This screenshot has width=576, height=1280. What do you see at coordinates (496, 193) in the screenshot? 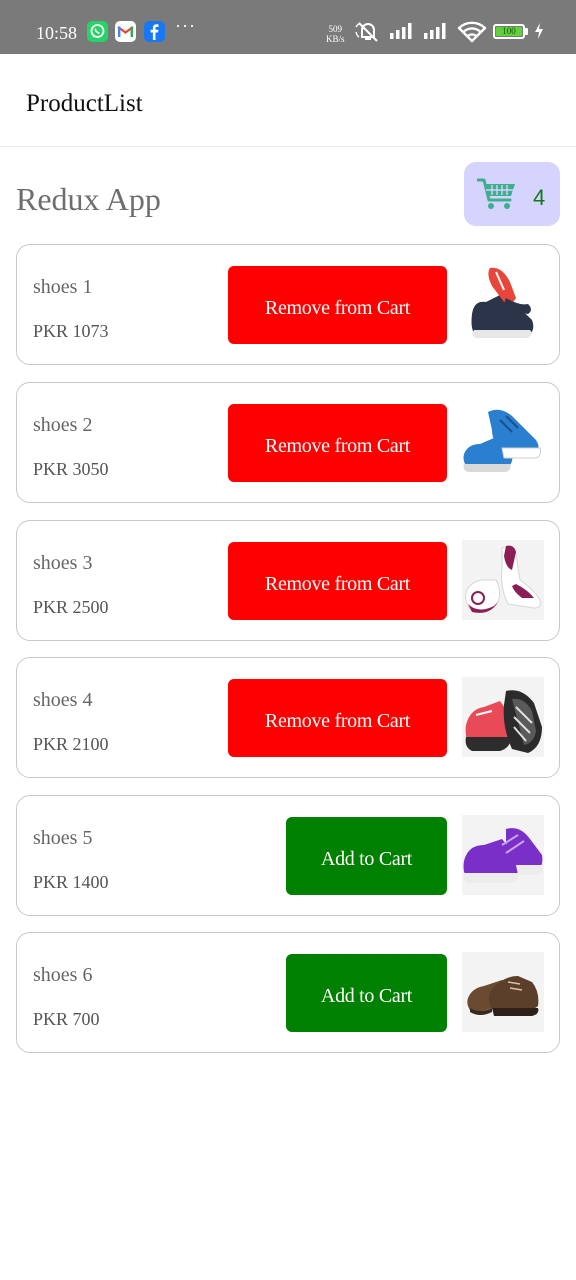
I see `shopping-cart-icon` at bounding box center [496, 193].